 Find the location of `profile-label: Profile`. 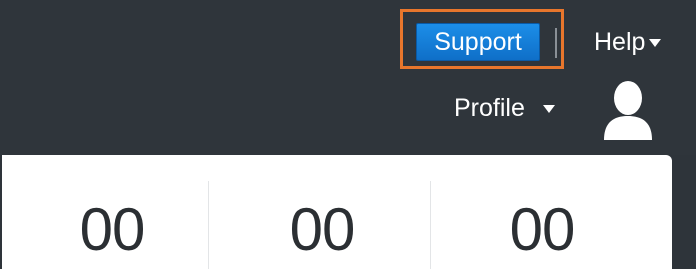

profile-label: Profile is located at coordinates (489, 108).